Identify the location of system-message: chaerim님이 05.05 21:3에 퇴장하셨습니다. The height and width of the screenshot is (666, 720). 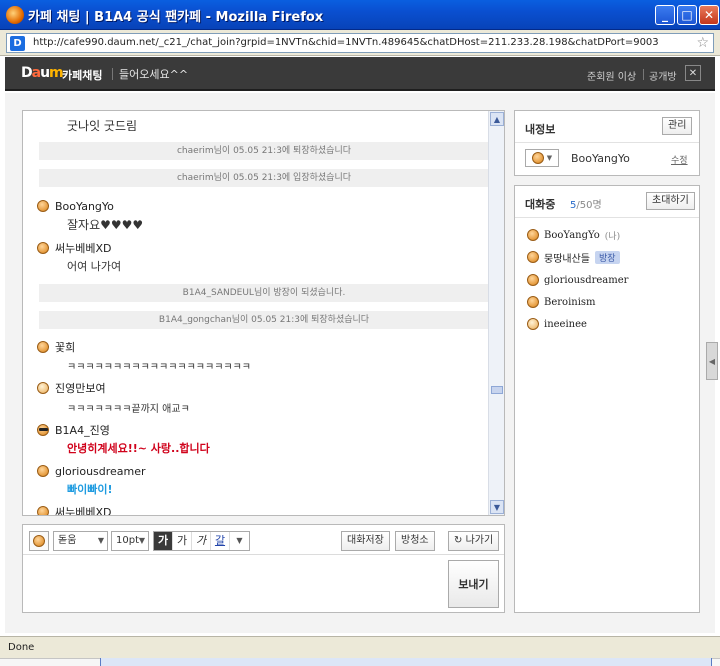
(264, 151).